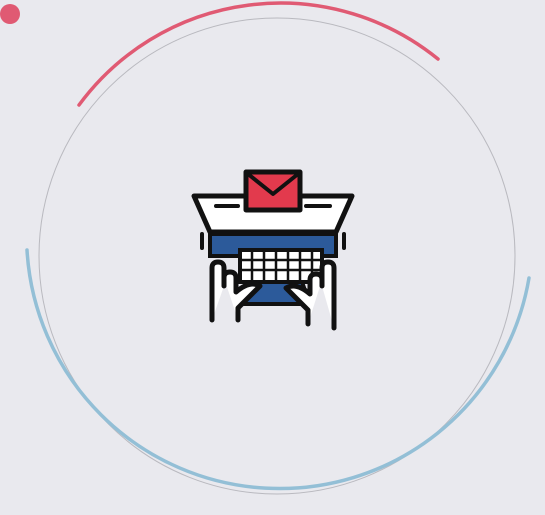 This screenshot has width=545, height=515. I want to click on laptop-typing-email-icon, so click(273, 250).